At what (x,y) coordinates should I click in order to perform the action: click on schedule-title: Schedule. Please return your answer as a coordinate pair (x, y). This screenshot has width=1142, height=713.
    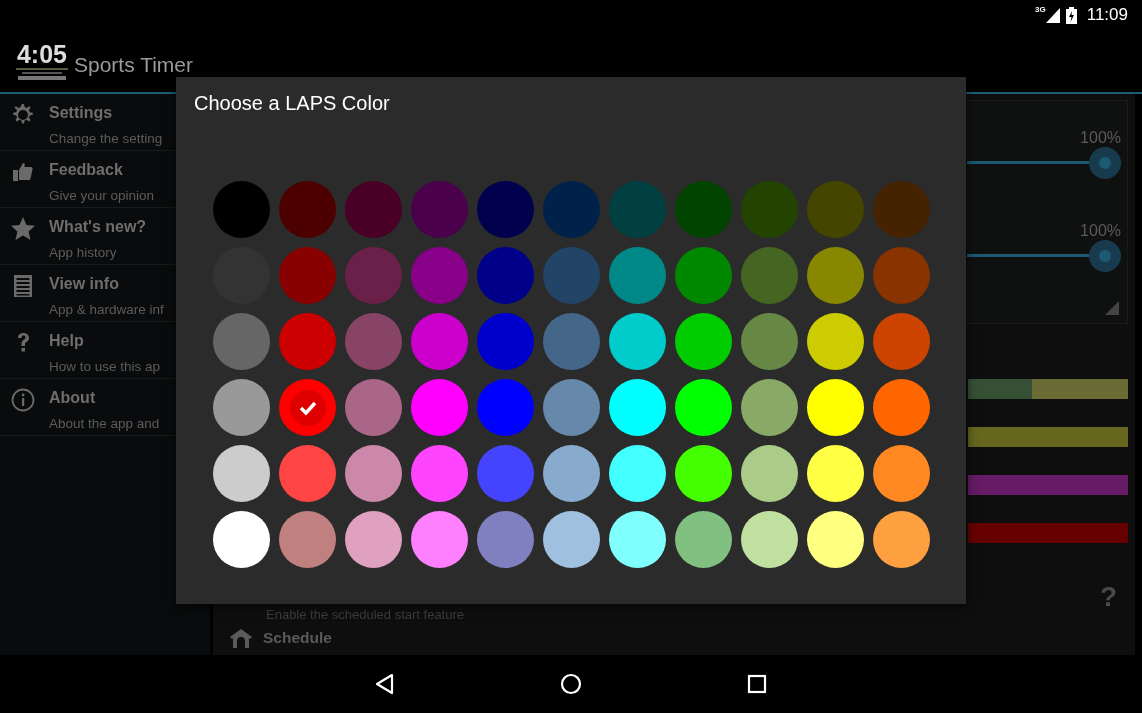
    Looking at the image, I should click on (297, 638).